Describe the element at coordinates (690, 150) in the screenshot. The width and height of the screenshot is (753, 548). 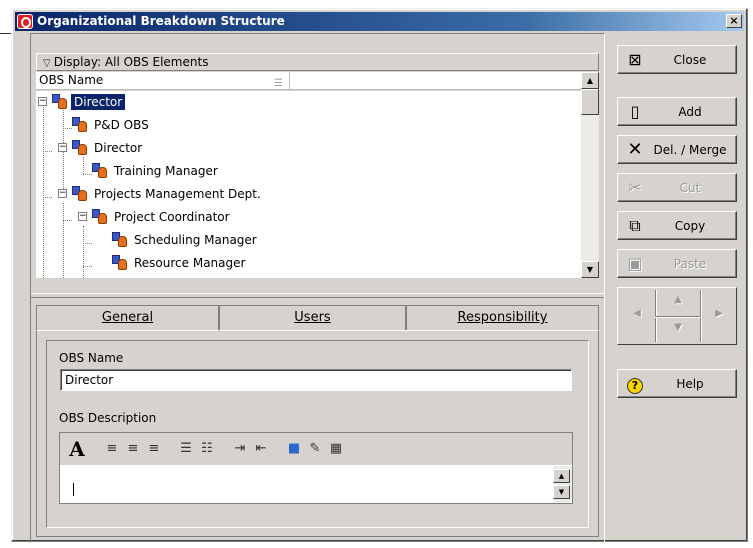
I see `del-merge-button-label: Del. / Merge` at that location.